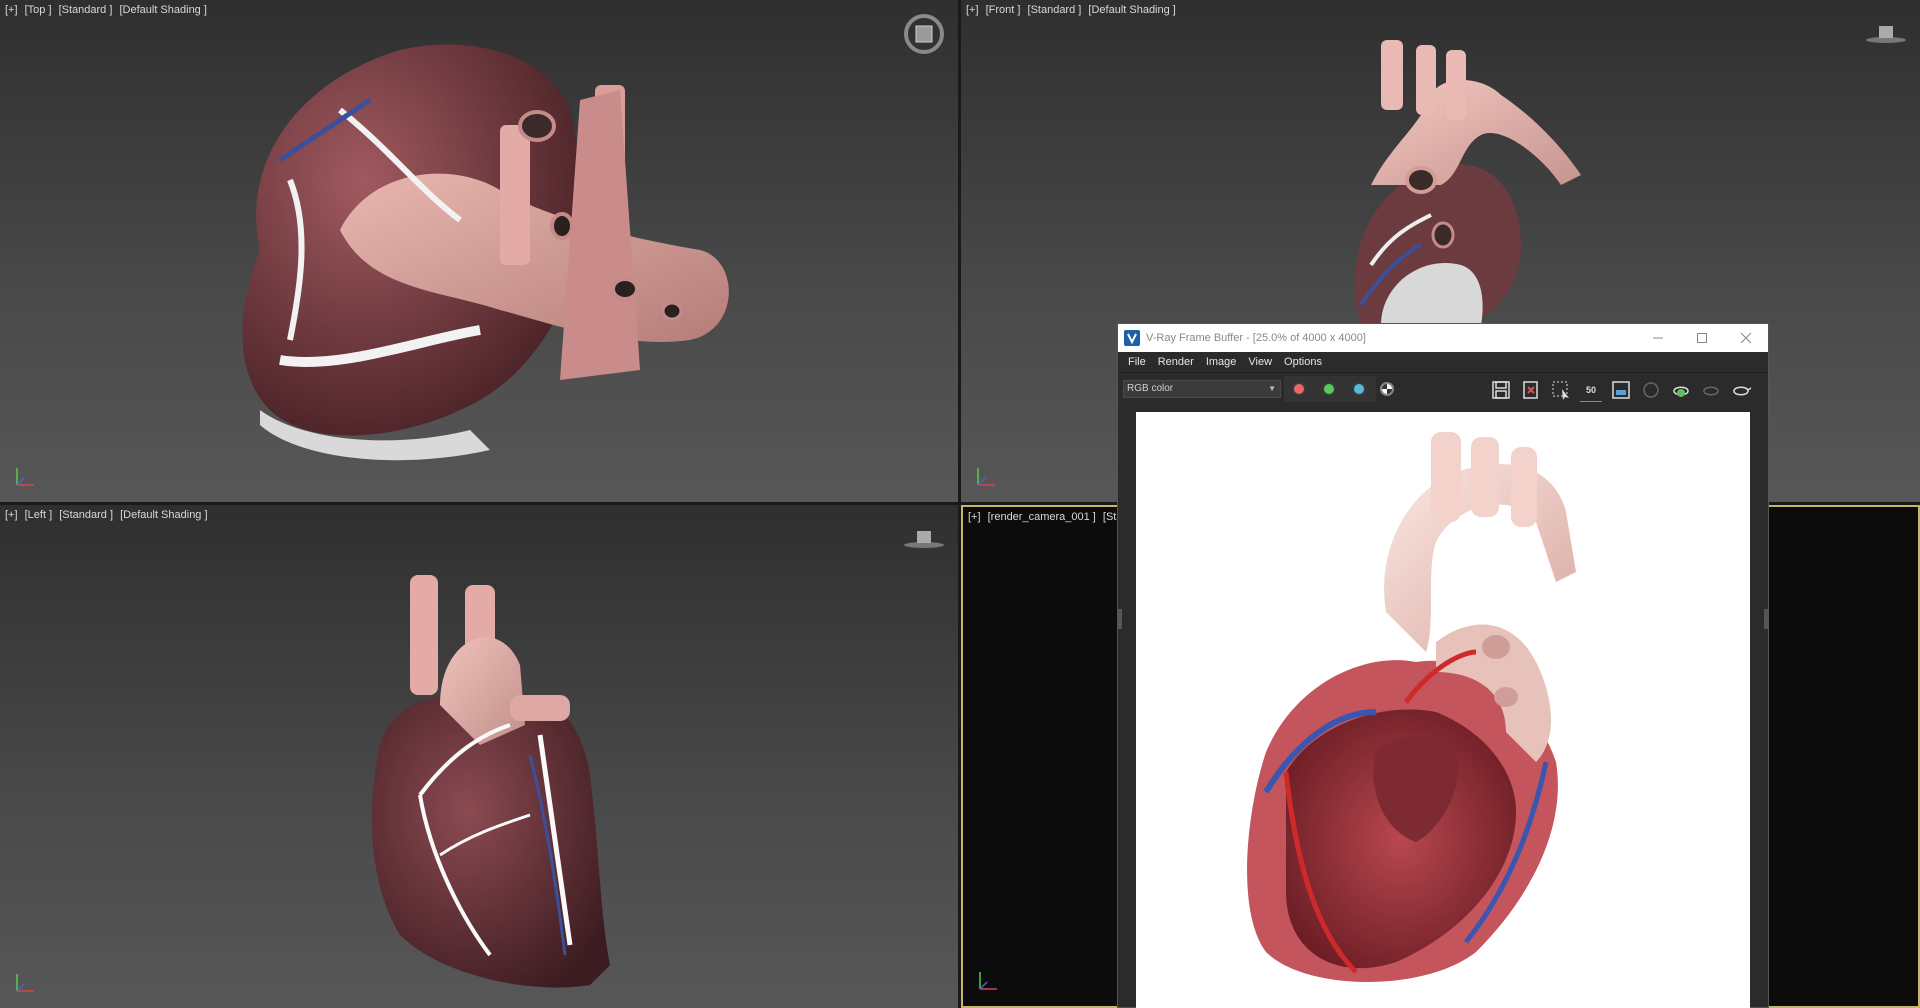 Image resolution: width=1920 pixels, height=1008 pixels. Describe the element at coordinates (1591, 390) in the screenshot. I see `zoom-50-icon: 50` at that location.